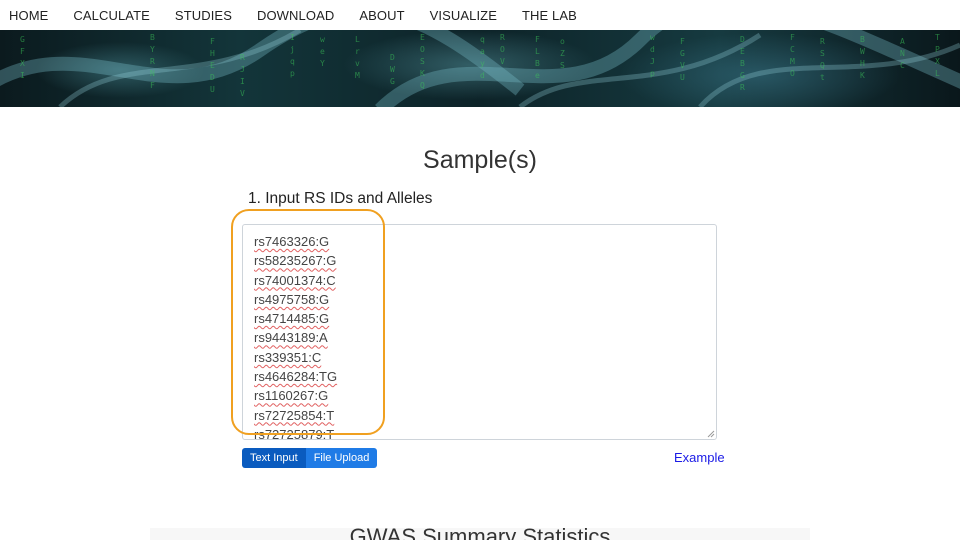 The image size is (960, 540). What do you see at coordinates (482, 39) in the screenshot?
I see `svg-text: q` at bounding box center [482, 39].